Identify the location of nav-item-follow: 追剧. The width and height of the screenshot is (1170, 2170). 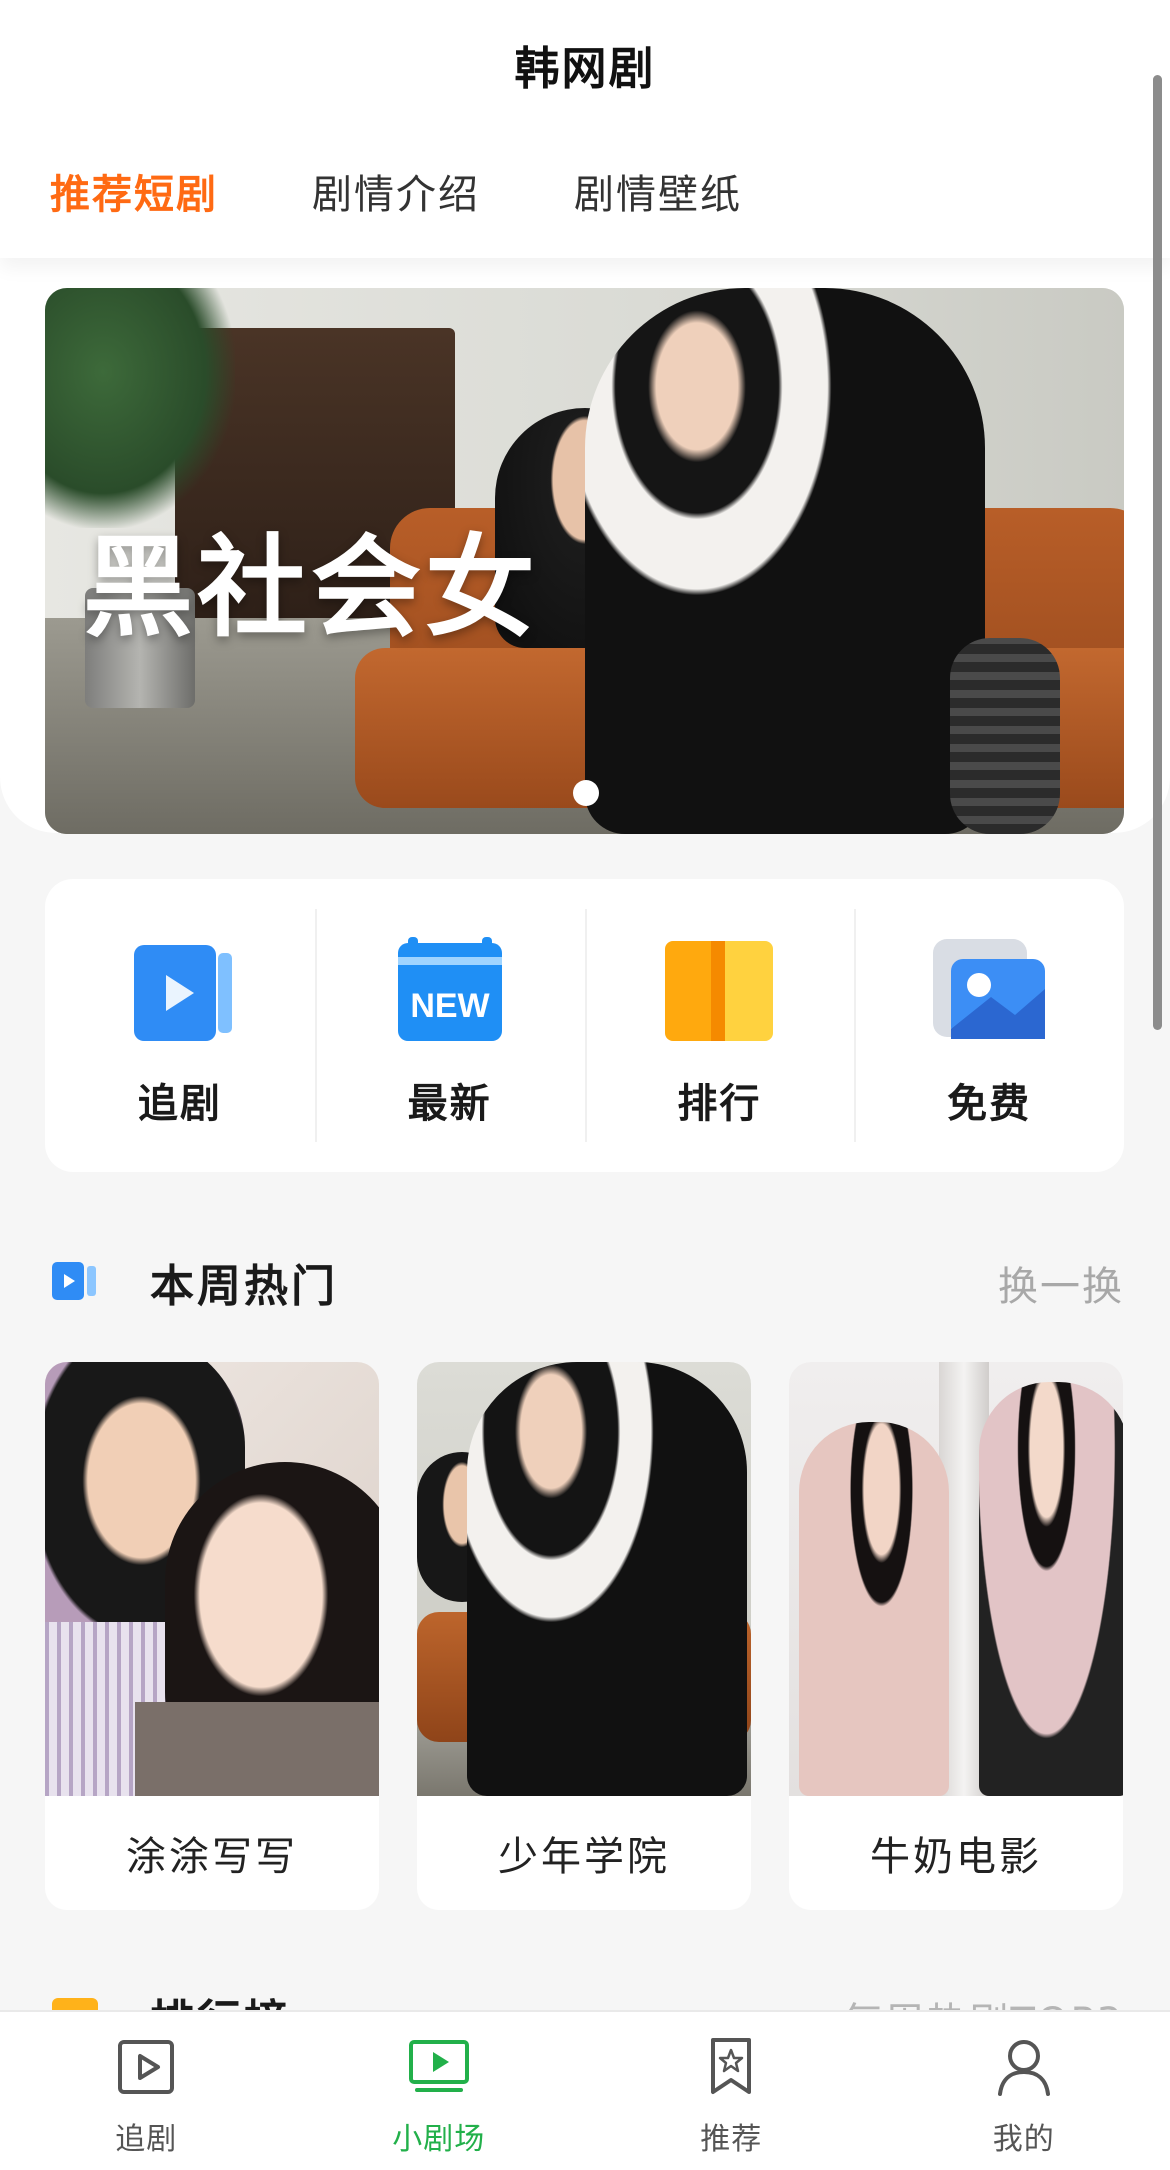
(146, 2091).